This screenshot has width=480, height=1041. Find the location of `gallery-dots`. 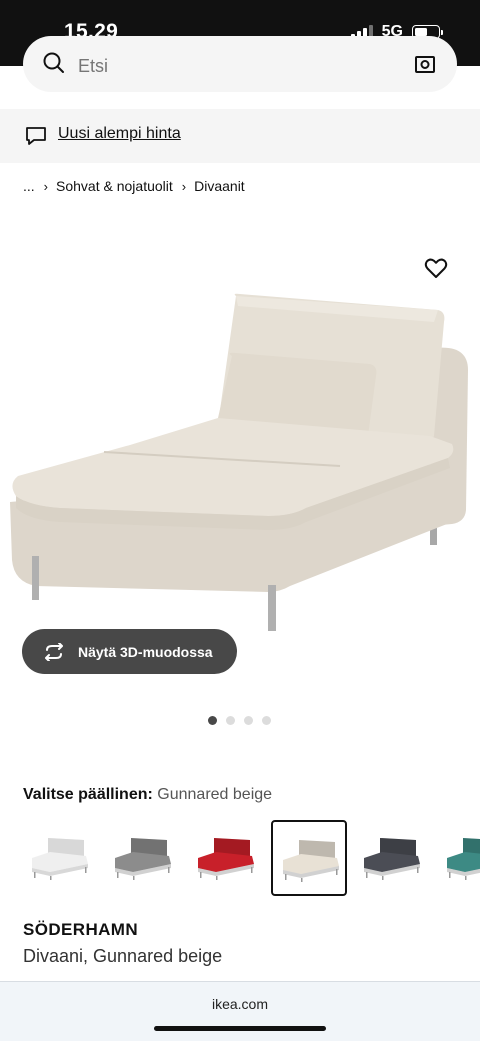

gallery-dots is located at coordinates (239, 720).